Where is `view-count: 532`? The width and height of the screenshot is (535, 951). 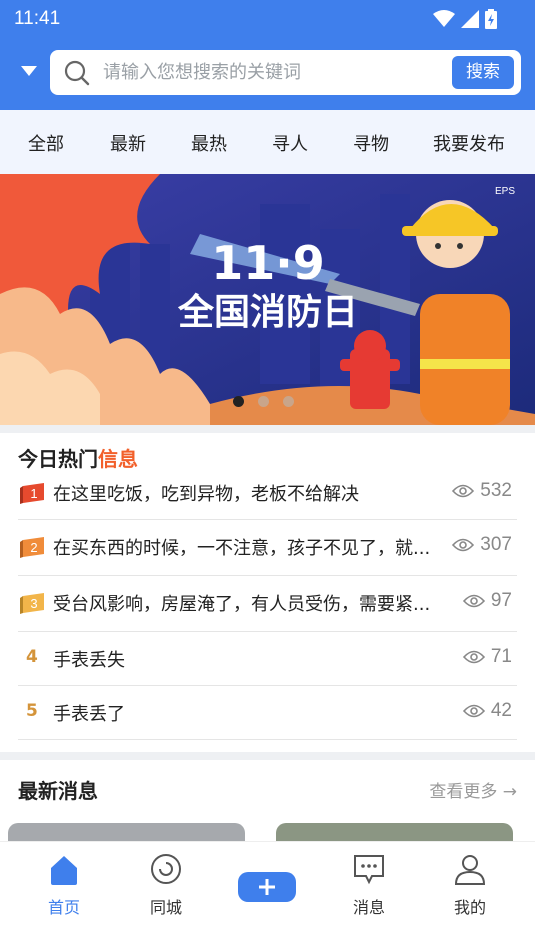 view-count: 532 is located at coordinates (482, 491).